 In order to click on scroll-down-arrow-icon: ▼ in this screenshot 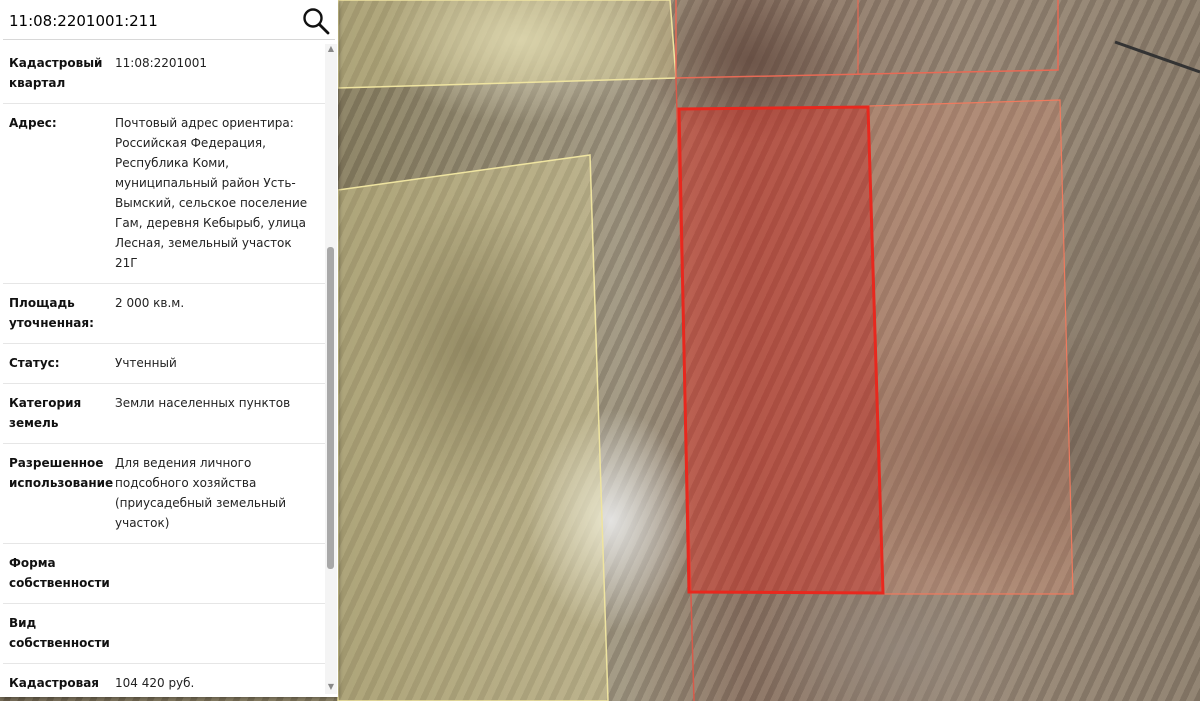, I will do `click(331, 687)`.